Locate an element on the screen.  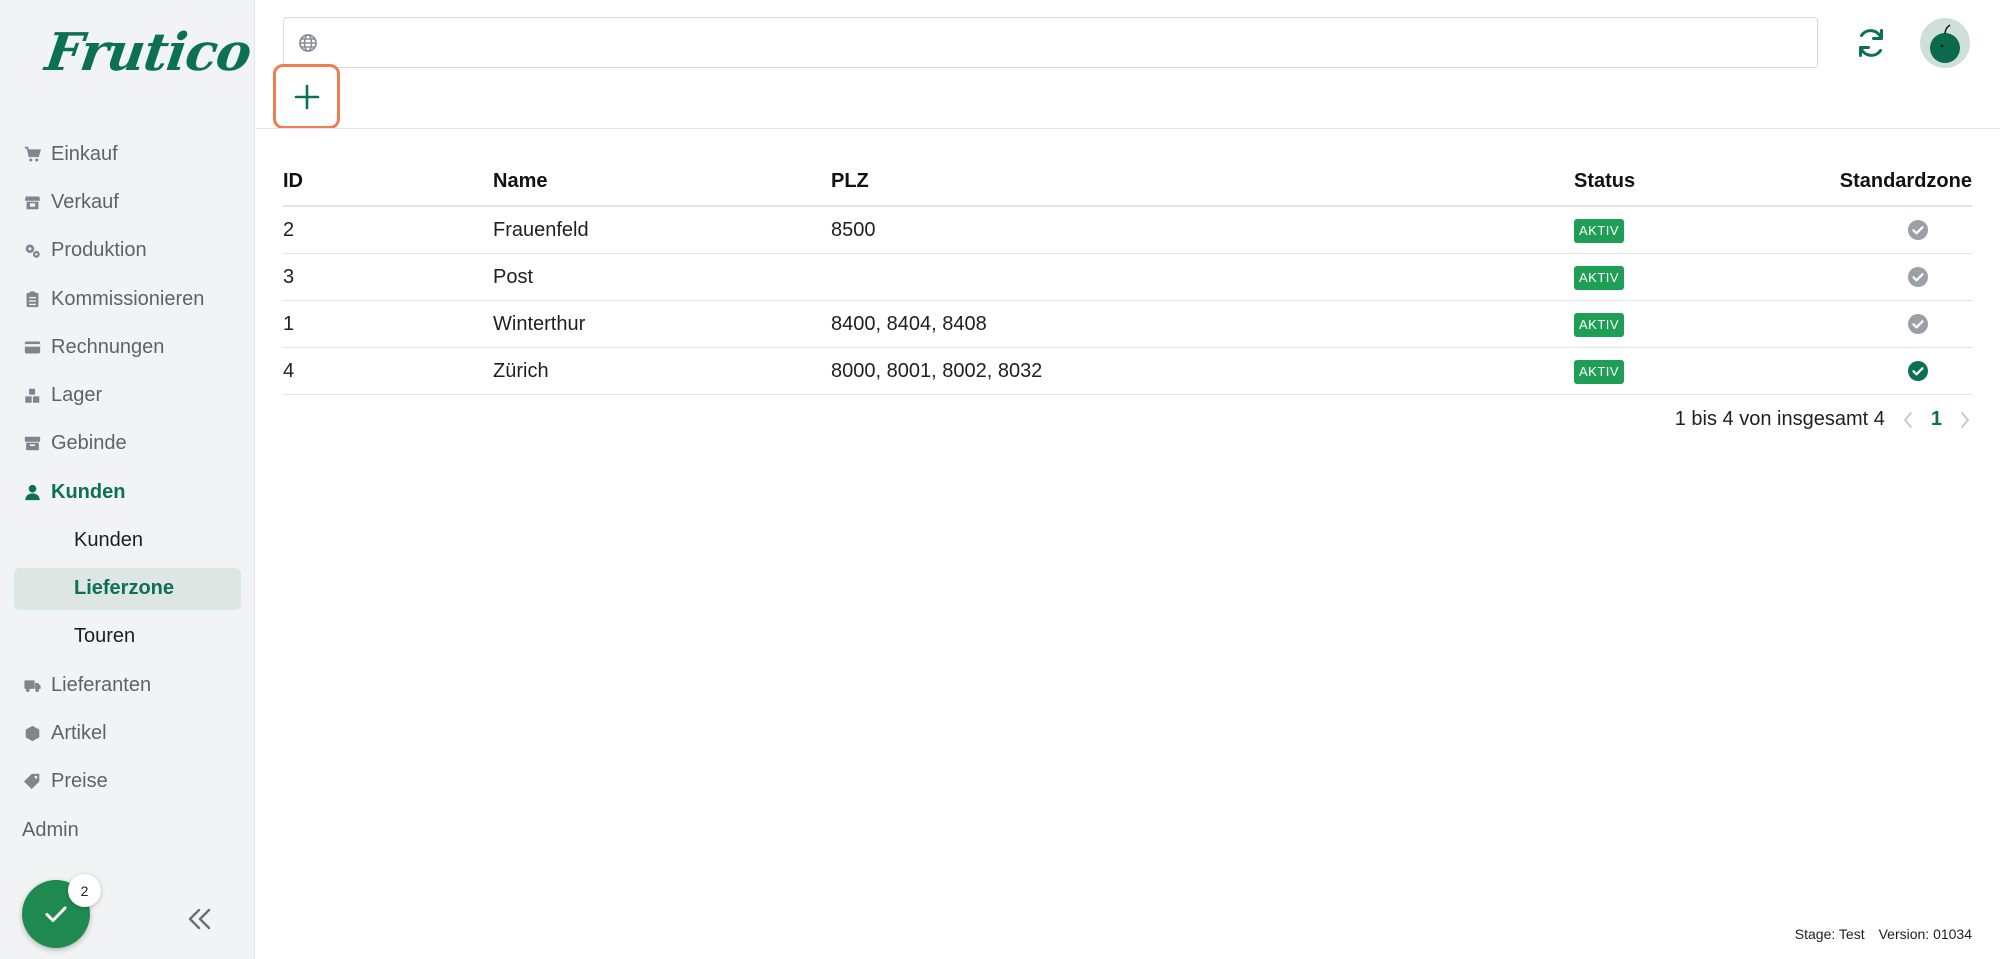
cell-name: Frauenfeld is located at coordinates (541, 229).